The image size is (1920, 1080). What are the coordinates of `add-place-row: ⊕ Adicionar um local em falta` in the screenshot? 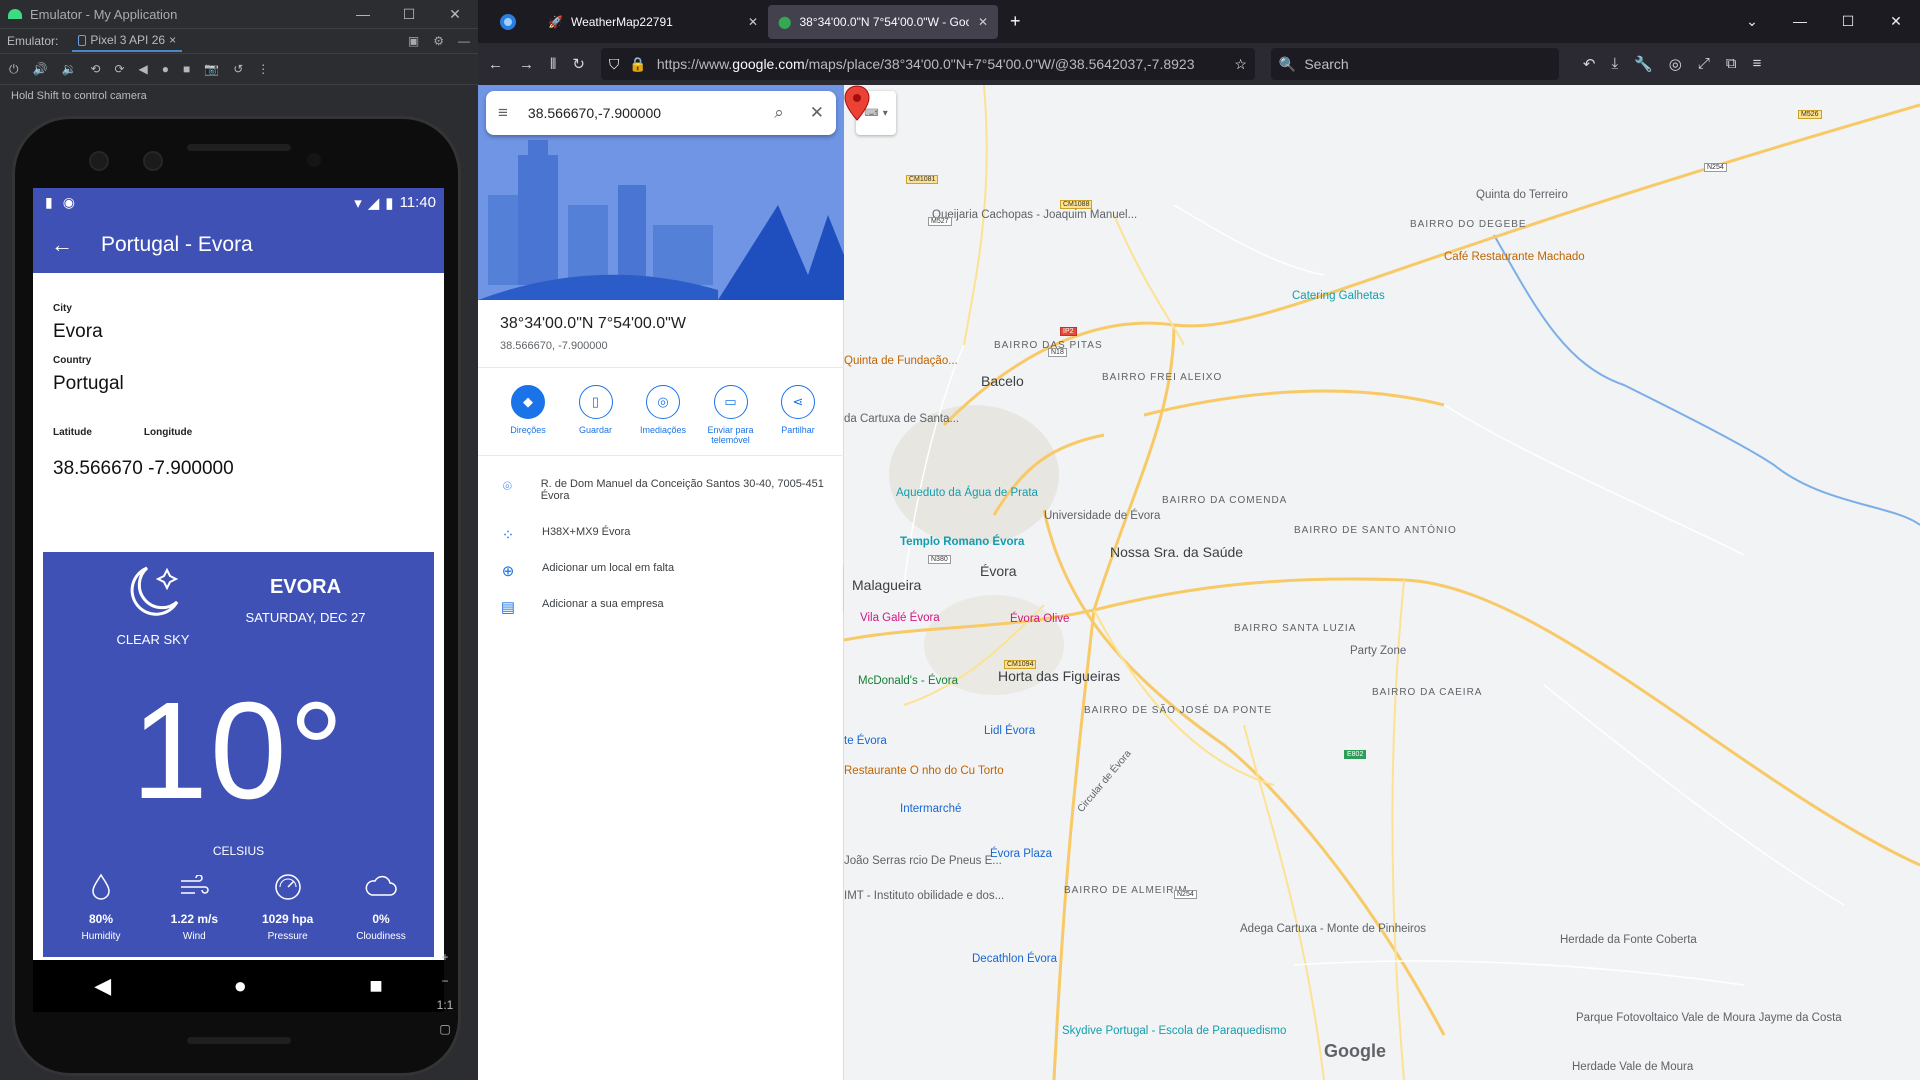 It's located at (665, 571).